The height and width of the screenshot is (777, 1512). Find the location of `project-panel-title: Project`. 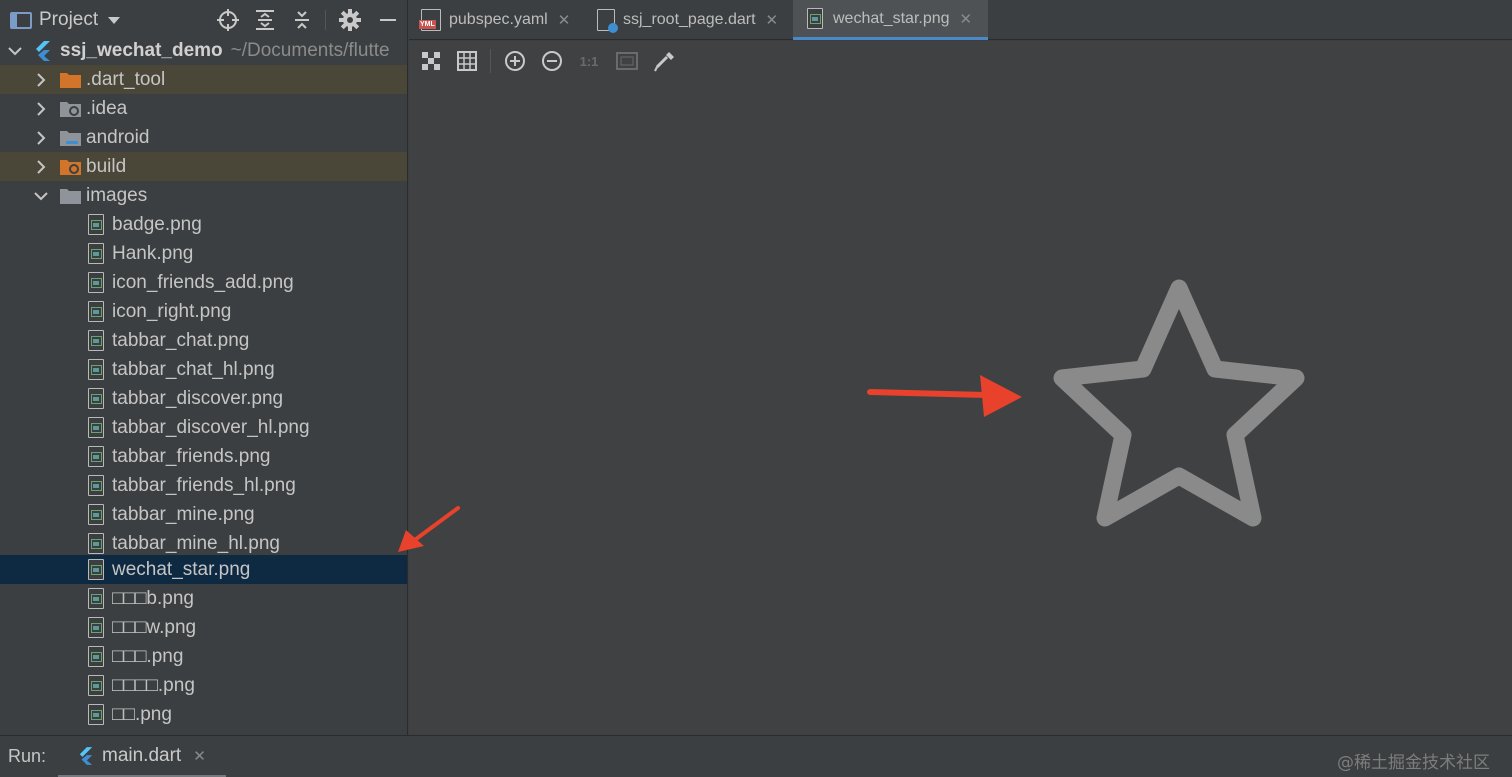

project-panel-title: Project is located at coordinates (69, 19).